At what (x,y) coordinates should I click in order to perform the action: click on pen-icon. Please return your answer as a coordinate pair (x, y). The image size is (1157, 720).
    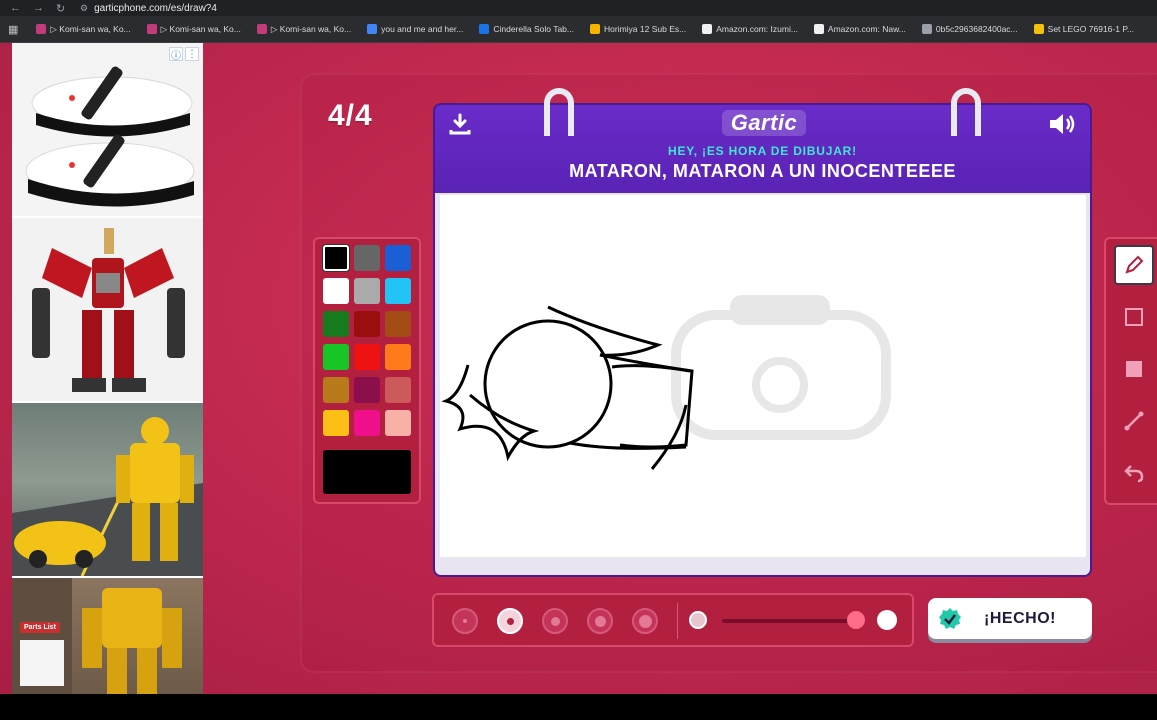
    Looking at the image, I should click on (1134, 264).